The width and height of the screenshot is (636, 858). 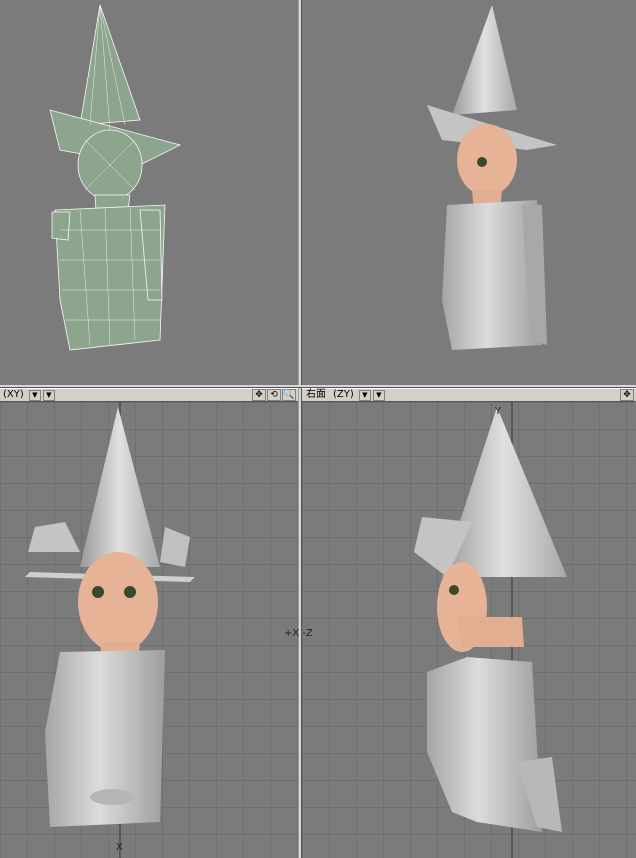 I want to click on shaded-model, so click(x=492, y=177).